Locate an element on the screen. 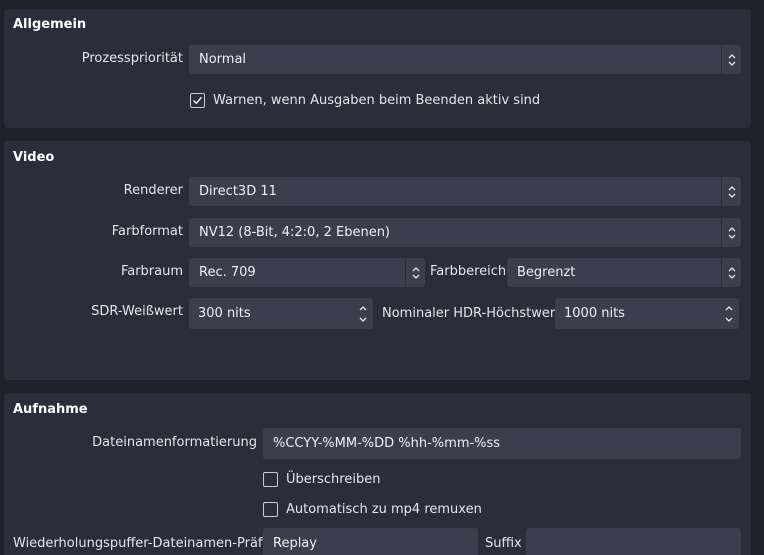 The width and height of the screenshot is (764, 555). color-format-select: NV12 (8-Bit, 4:2:0, 2 Ebenen) is located at coordinates (465, 232).